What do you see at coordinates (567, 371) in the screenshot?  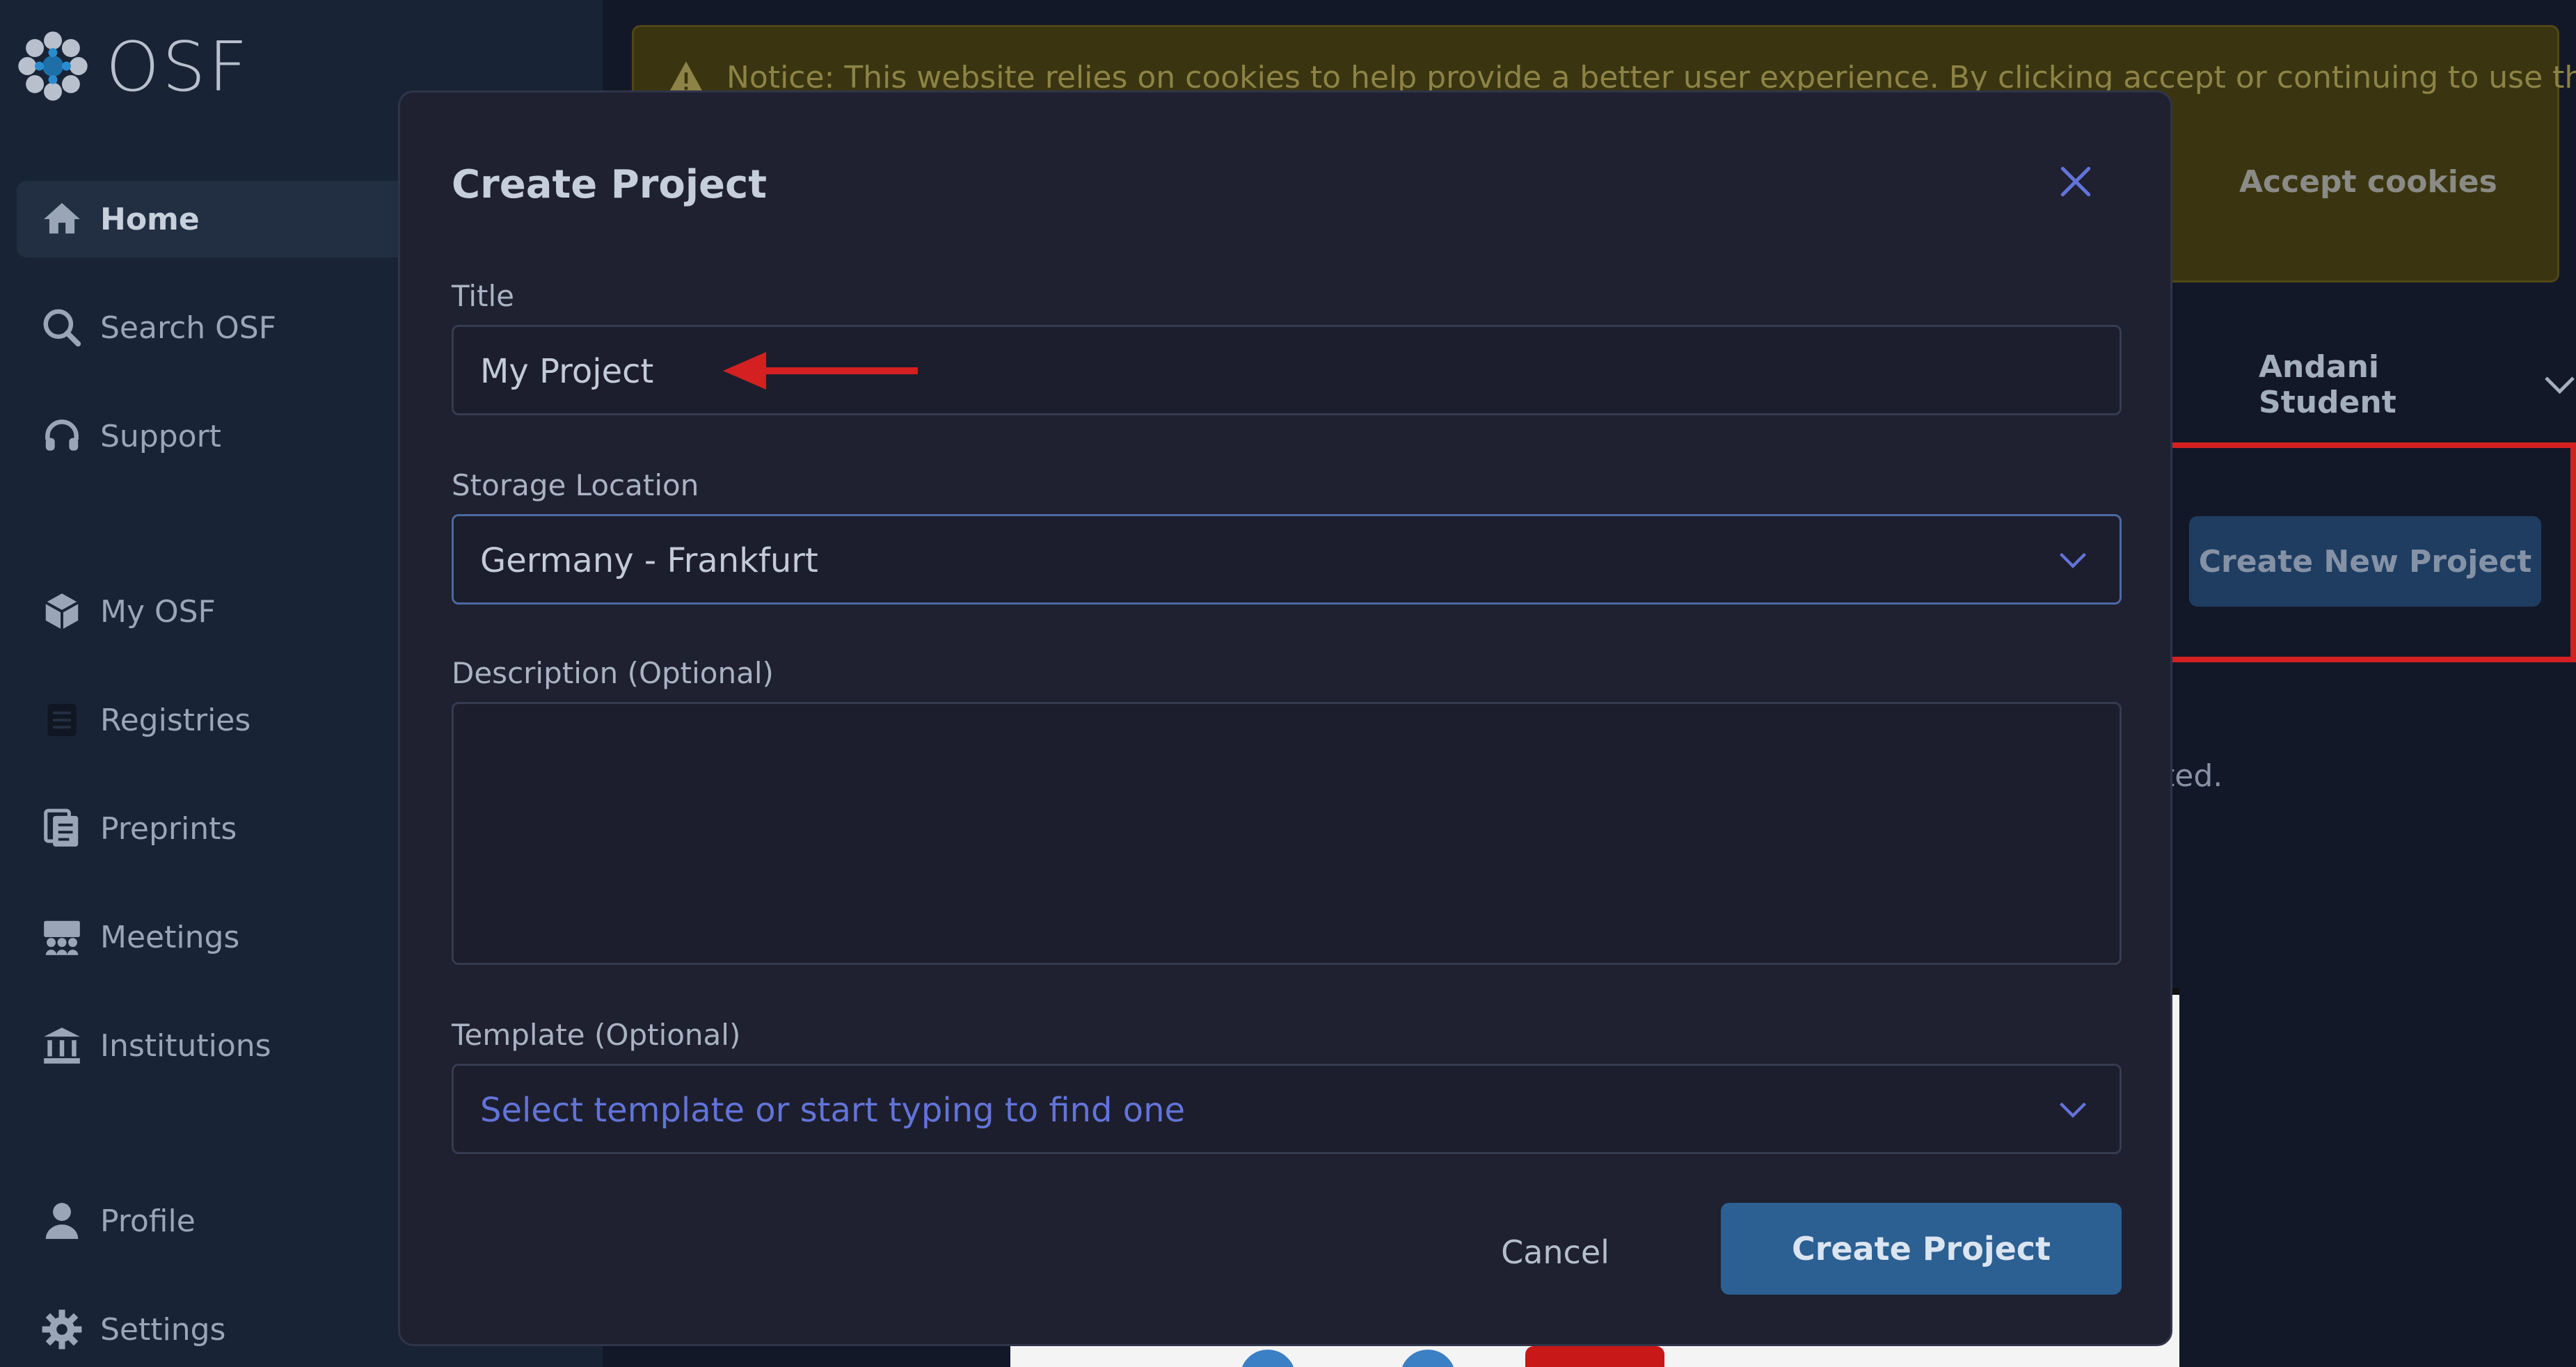 I see `title-input-value: My Project` at bounding box center [567, 371].